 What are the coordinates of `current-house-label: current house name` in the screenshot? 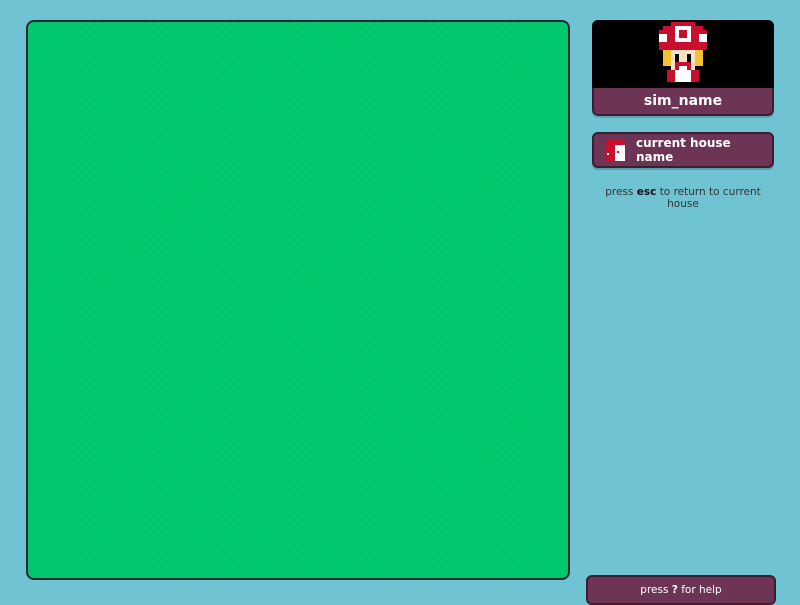 It's located at (683, 150).